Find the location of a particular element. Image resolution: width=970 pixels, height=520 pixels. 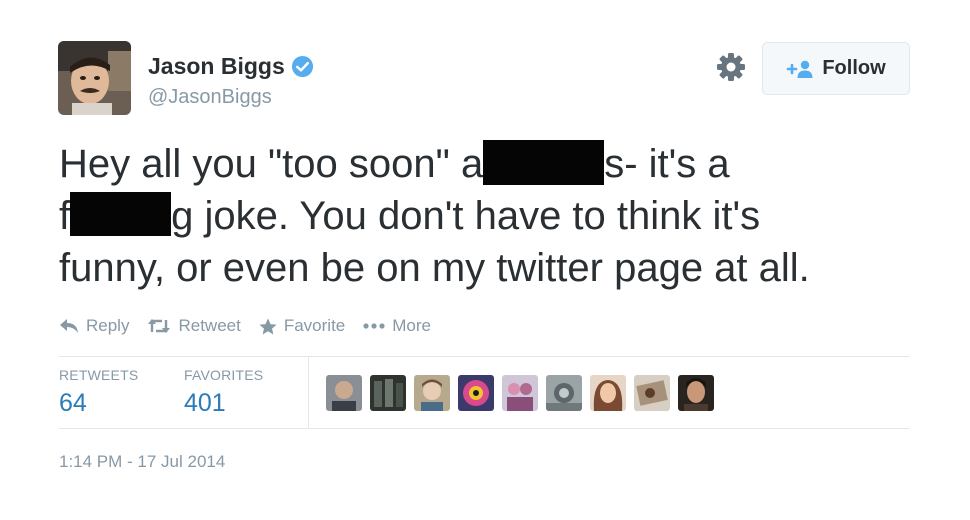

retweet-button: Retweet is located at coordinates (194, 326).